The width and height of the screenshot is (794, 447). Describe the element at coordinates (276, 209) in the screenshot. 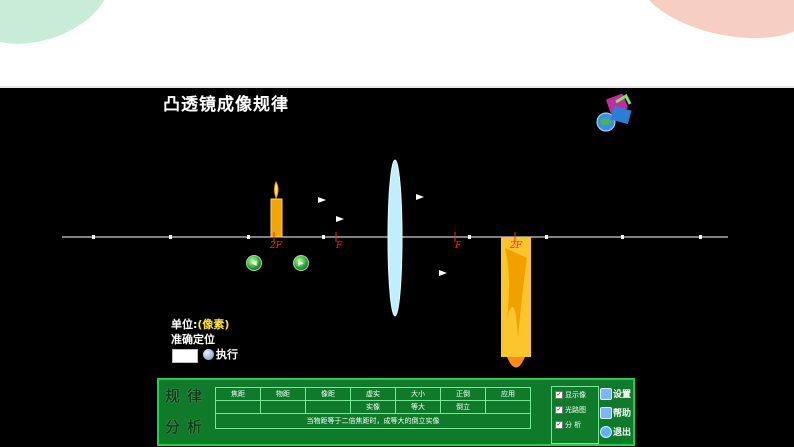

I see `candle-object` at that location.